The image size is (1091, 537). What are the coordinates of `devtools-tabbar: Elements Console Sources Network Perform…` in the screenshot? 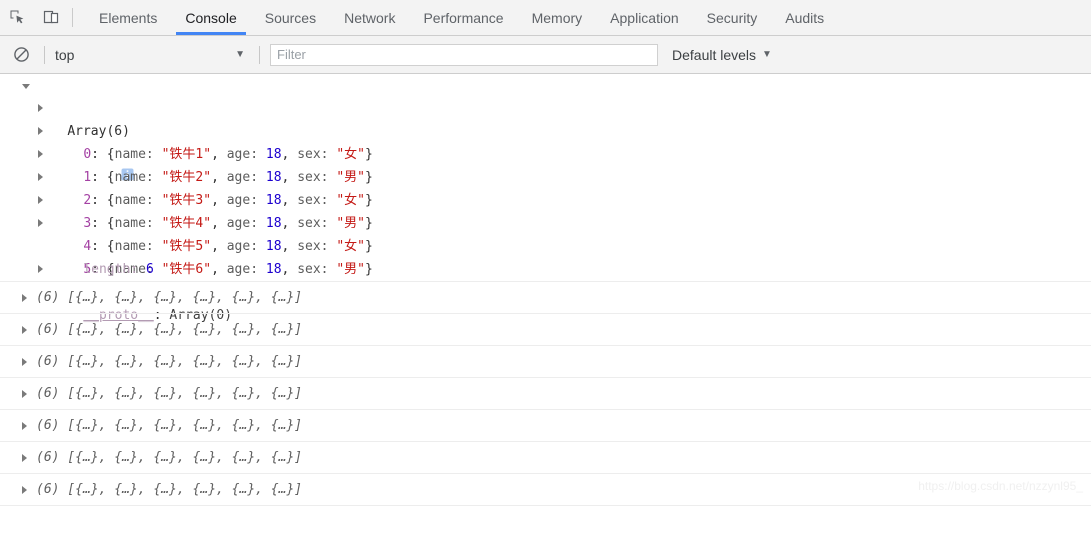 It's located at (545, 18).